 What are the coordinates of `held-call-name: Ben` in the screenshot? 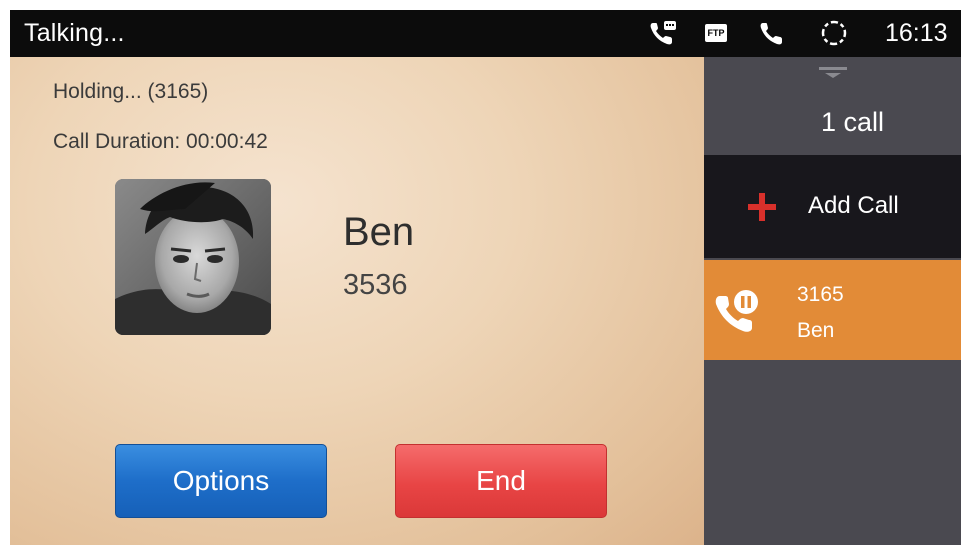 It's located at (816, 330).